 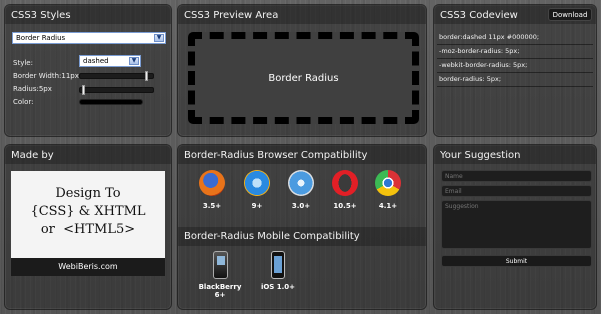 I want to click on ie-icon, so click(x=257, y=183).